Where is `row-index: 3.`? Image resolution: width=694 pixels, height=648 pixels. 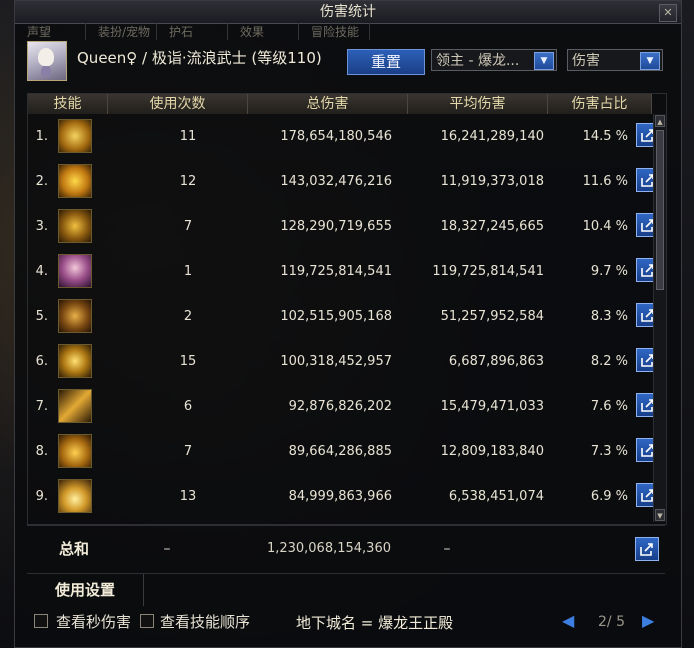 row-index: 3. is located at coordinates (41, 226).